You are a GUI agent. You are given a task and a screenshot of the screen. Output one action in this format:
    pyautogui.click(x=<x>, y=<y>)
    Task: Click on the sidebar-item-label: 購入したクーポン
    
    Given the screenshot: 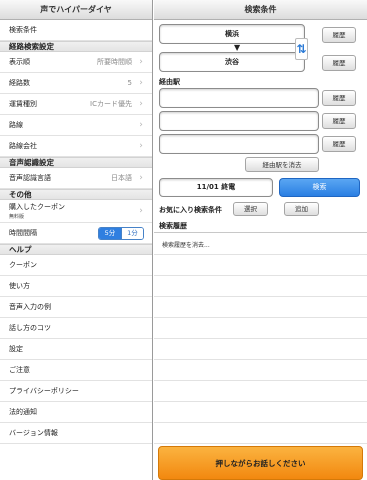 What is the action you would take?
    pyautogui.click(x=37, y=207)
    